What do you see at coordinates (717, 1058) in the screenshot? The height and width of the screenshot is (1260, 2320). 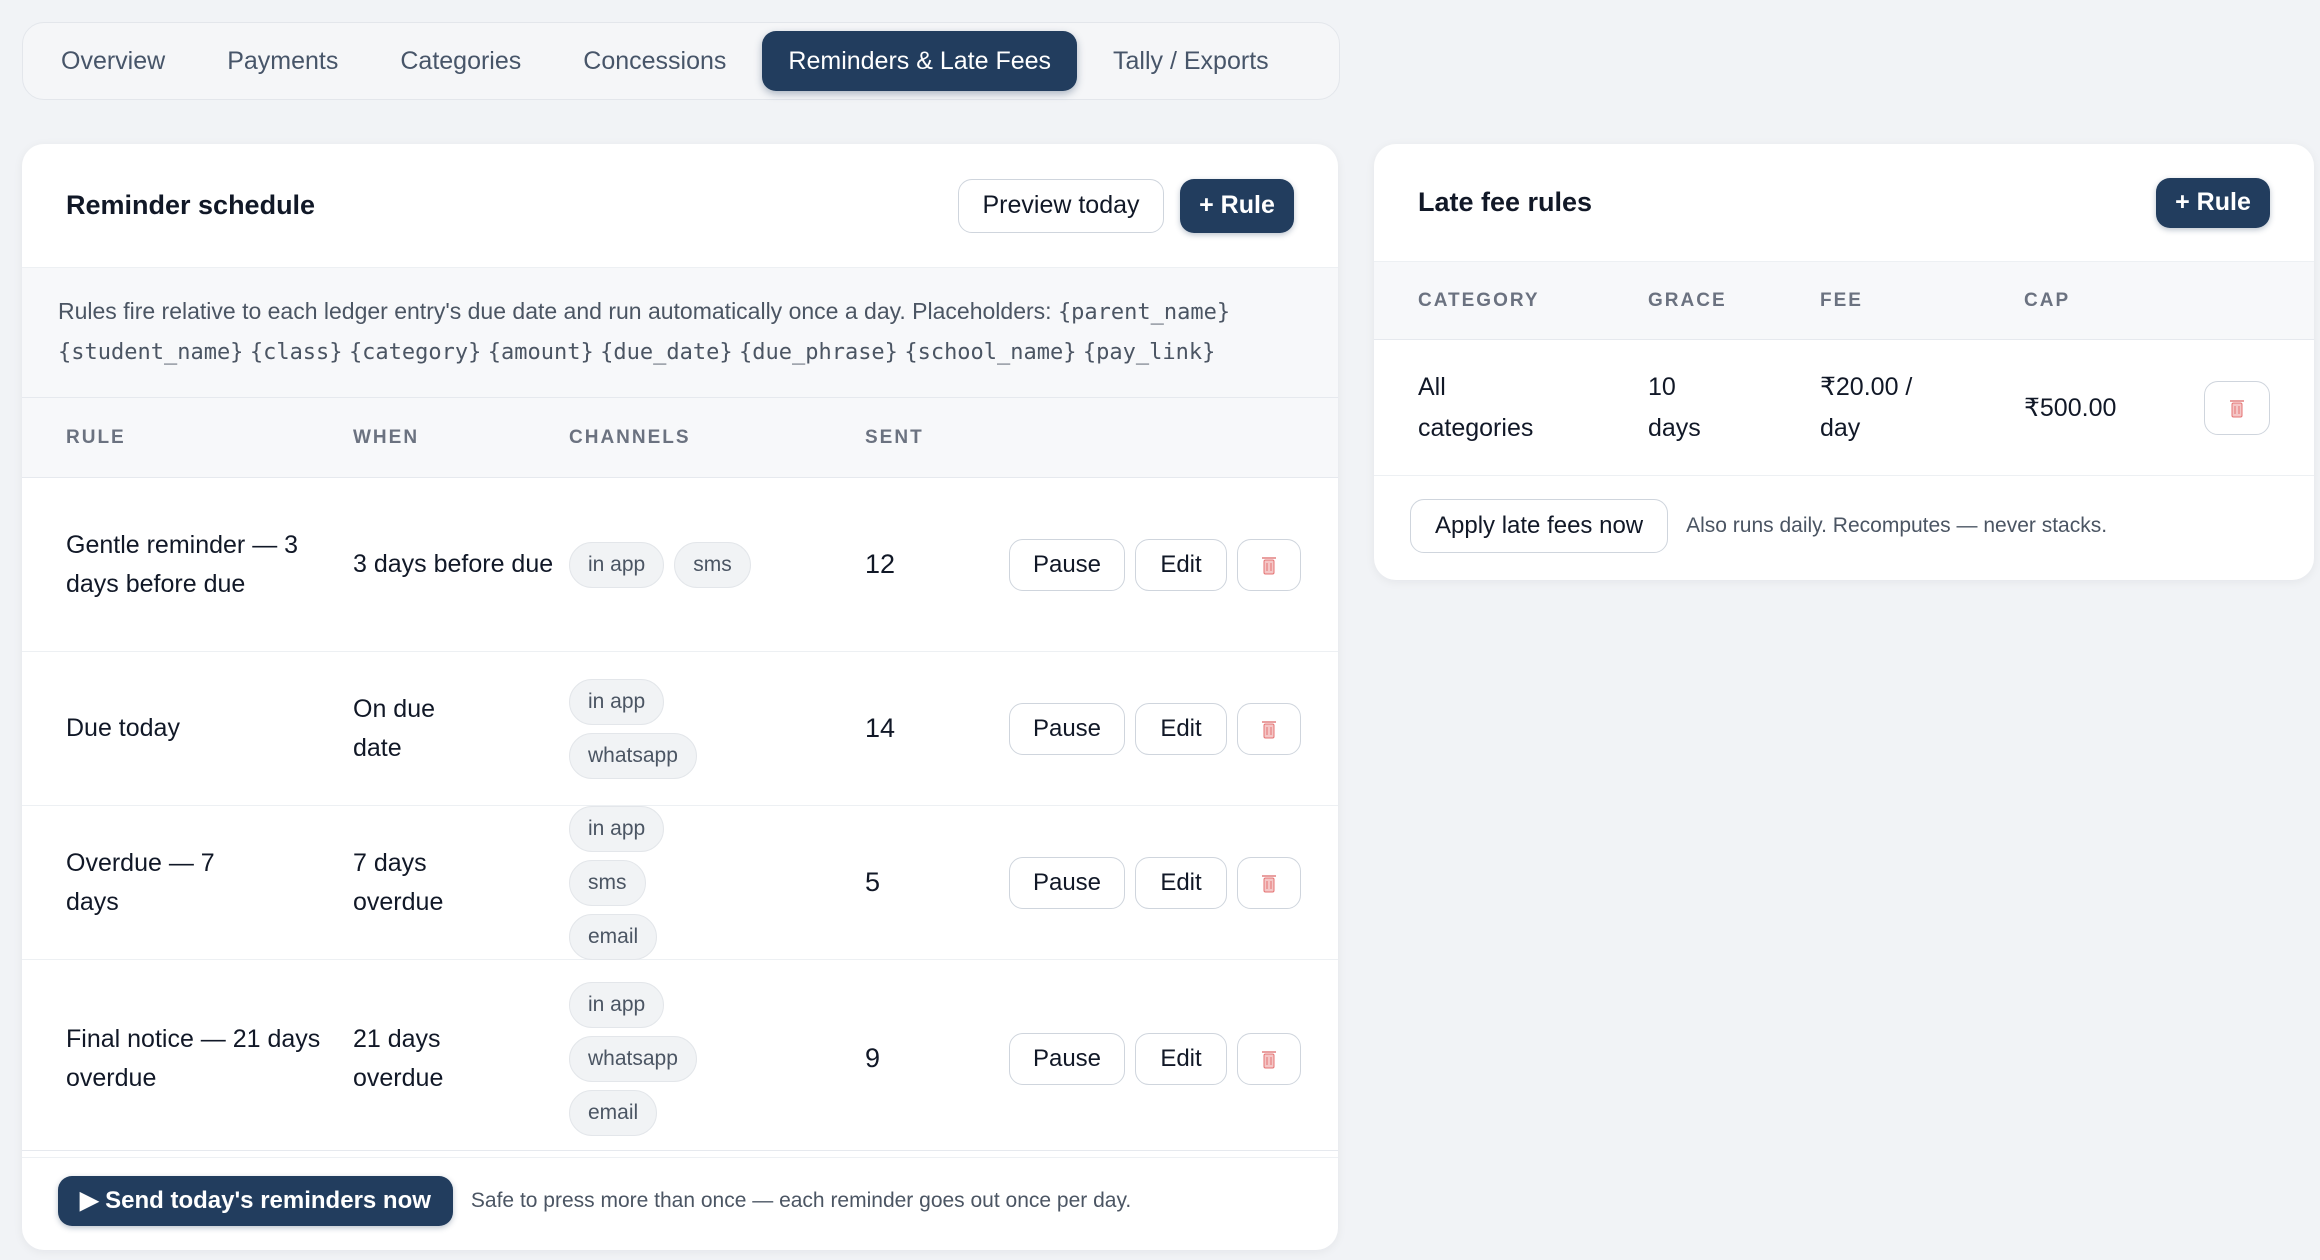 I see `rule-channels: in app whatsapp email` at bounding box center [717, 1058].